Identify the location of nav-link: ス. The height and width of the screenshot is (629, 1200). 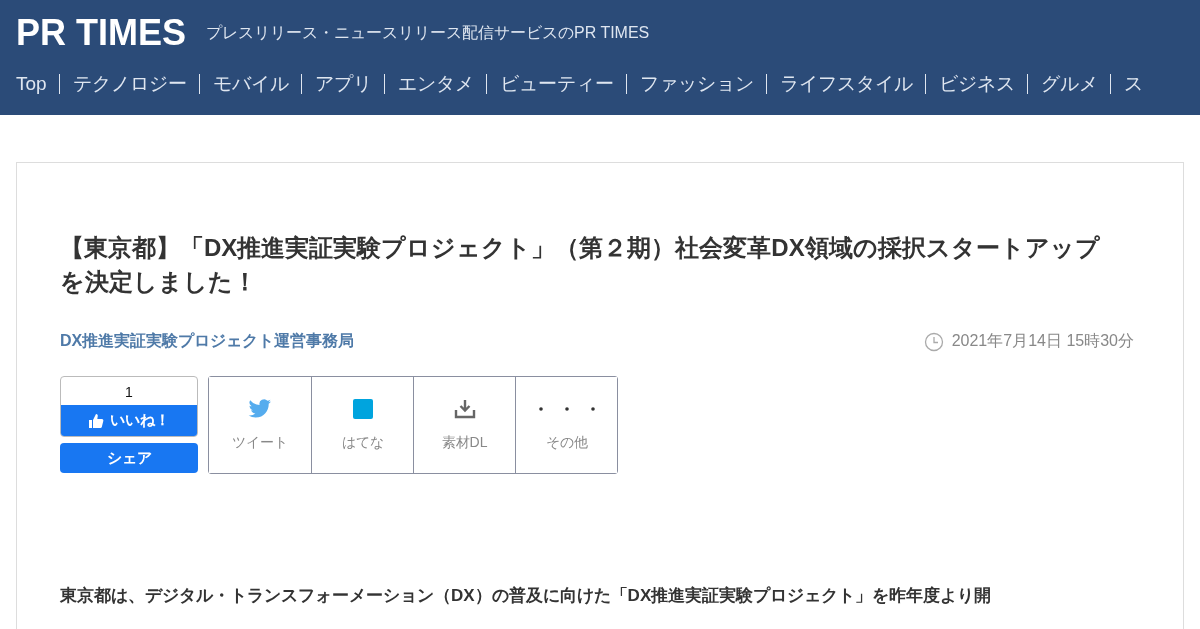
(1132, 84).